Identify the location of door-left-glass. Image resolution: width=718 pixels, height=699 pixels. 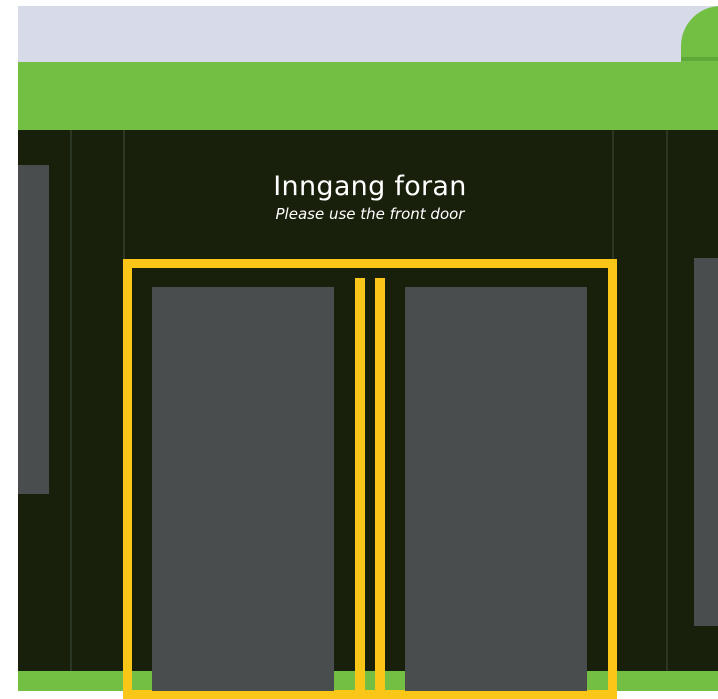
(243, 489).